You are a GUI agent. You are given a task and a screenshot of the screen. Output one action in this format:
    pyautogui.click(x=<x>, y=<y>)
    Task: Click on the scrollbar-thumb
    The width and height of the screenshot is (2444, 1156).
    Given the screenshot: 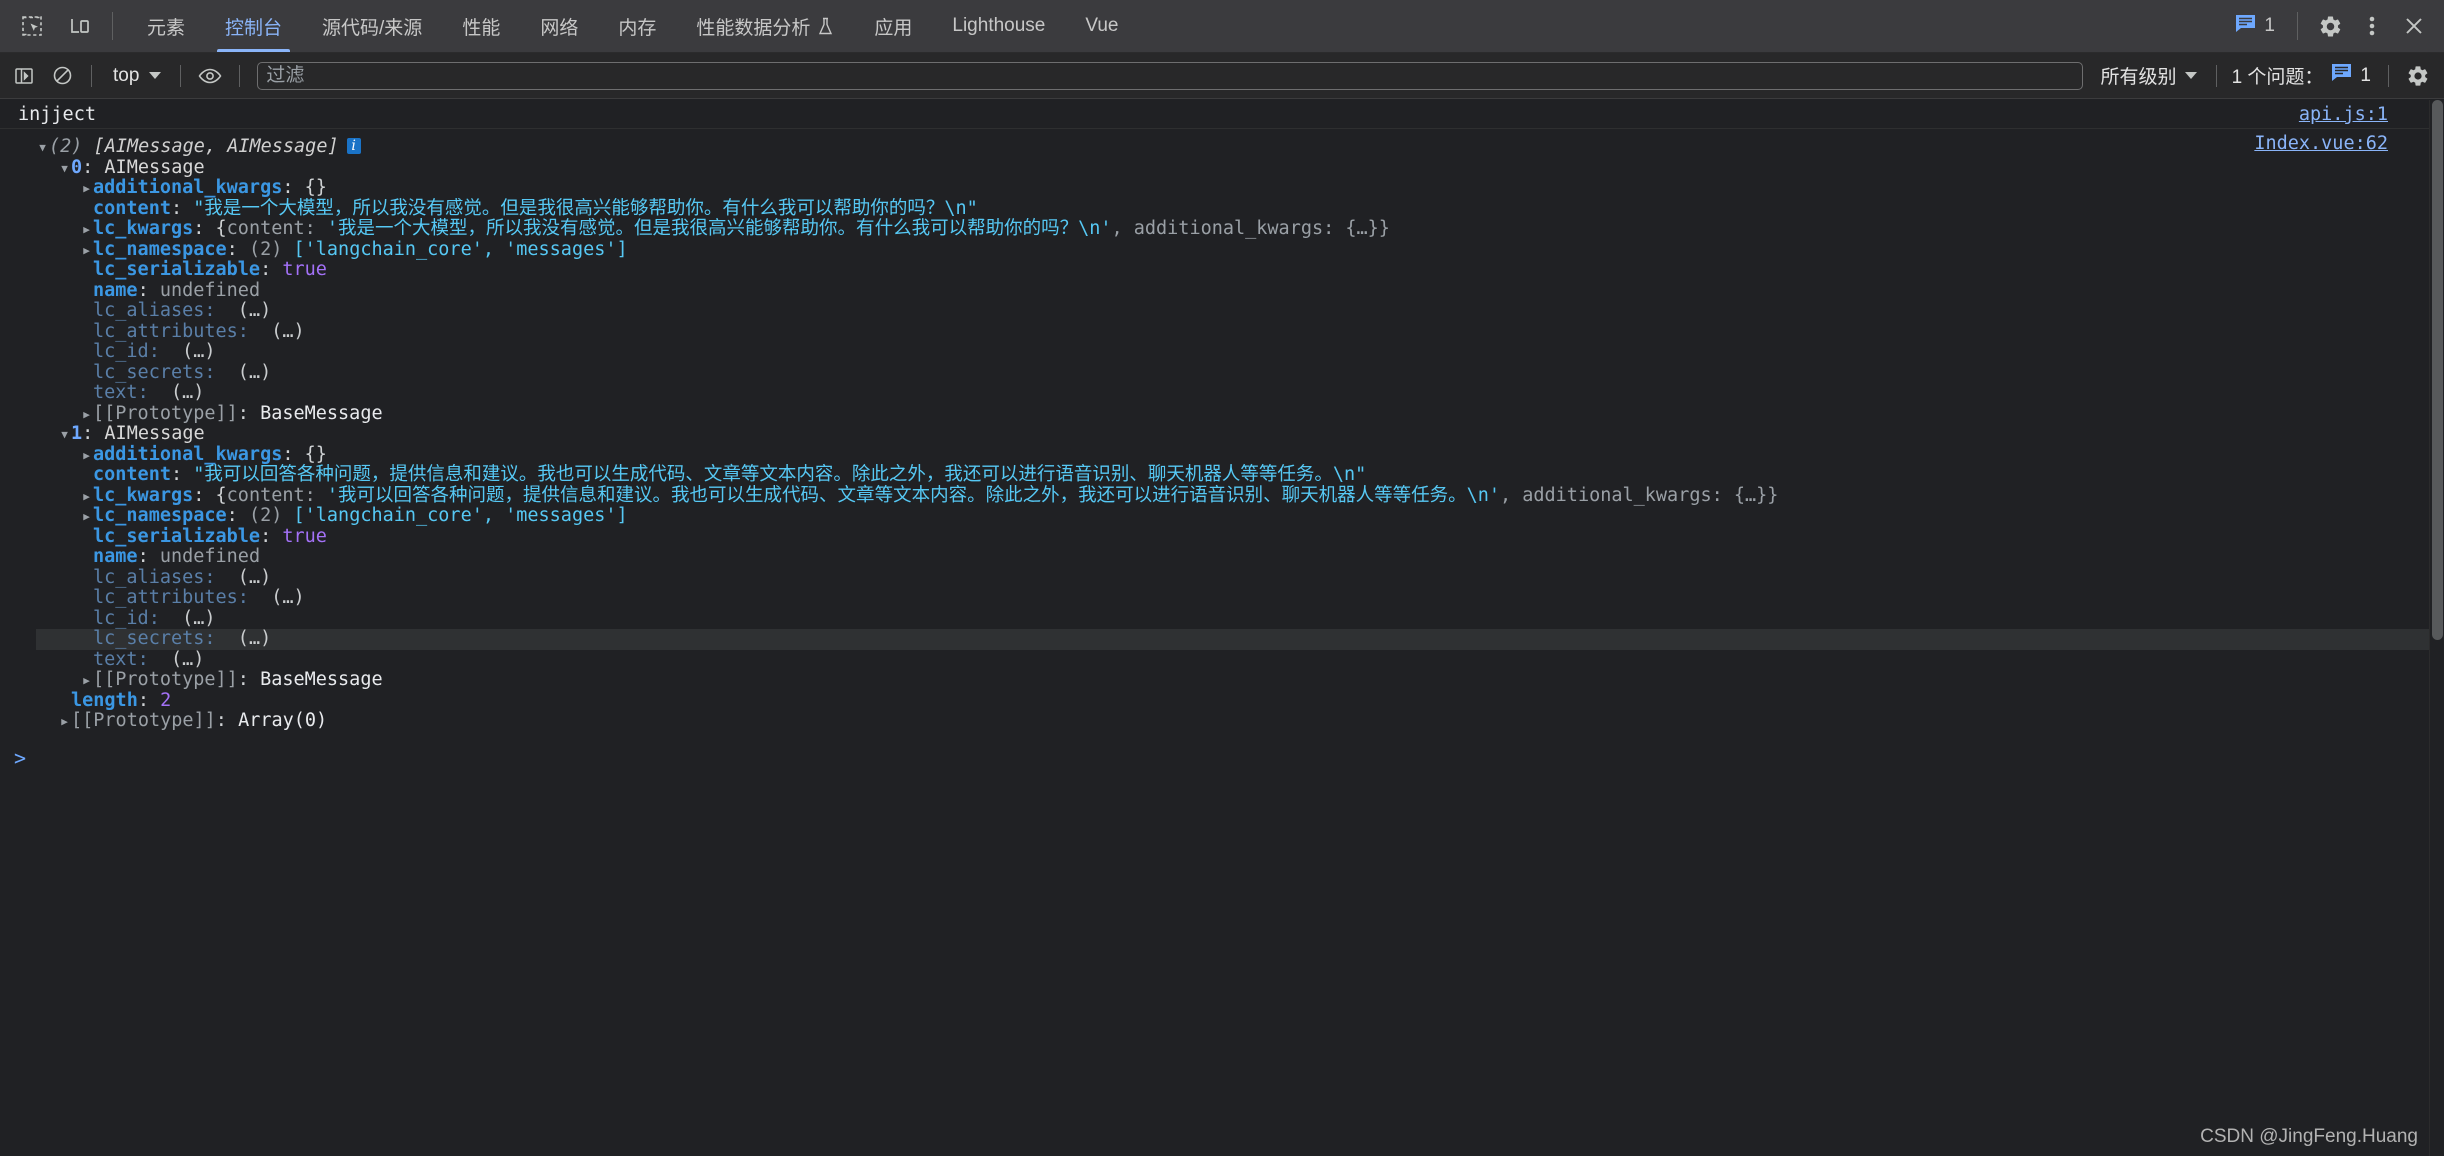 What is the action you would take?
    pyautogui.click(x=2437, y=370)
    